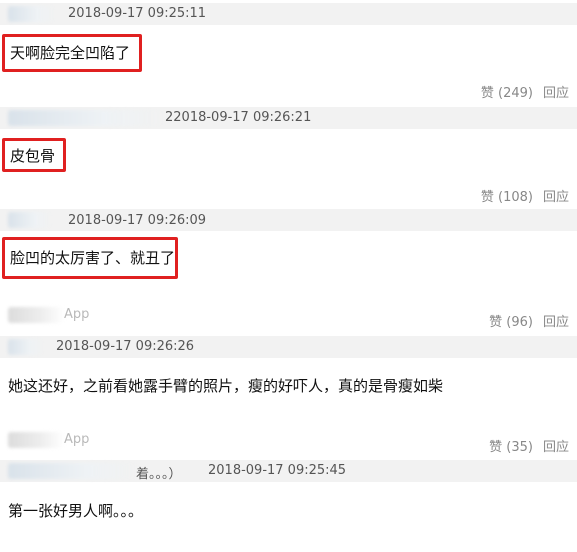 The width and height of the screenshot is (577, 552). Describe the element at coordinates (70, 53) in the screenshot. I see `comment-text: 天啊脸完全凹陷了` at that location.